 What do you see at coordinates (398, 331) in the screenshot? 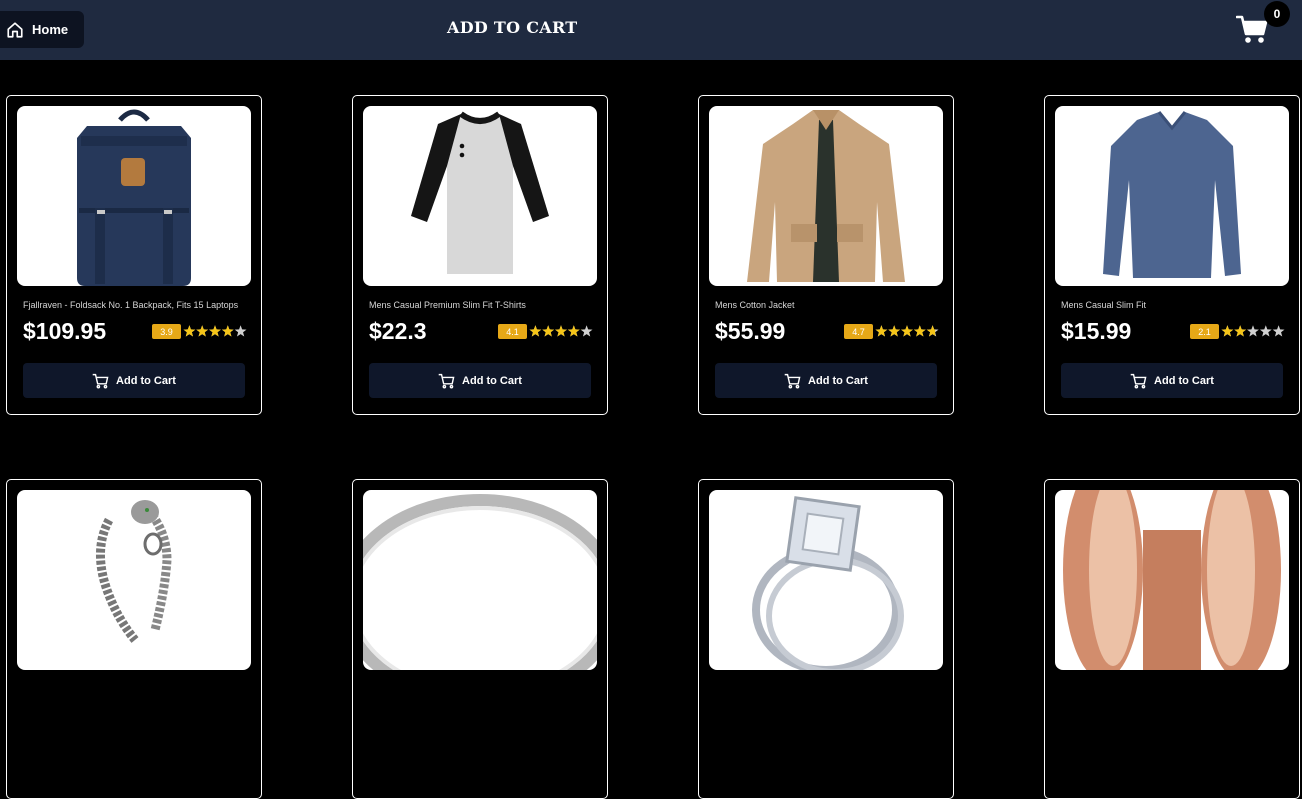
I see `product-price: $22.3` at bounding box center [398, 331].